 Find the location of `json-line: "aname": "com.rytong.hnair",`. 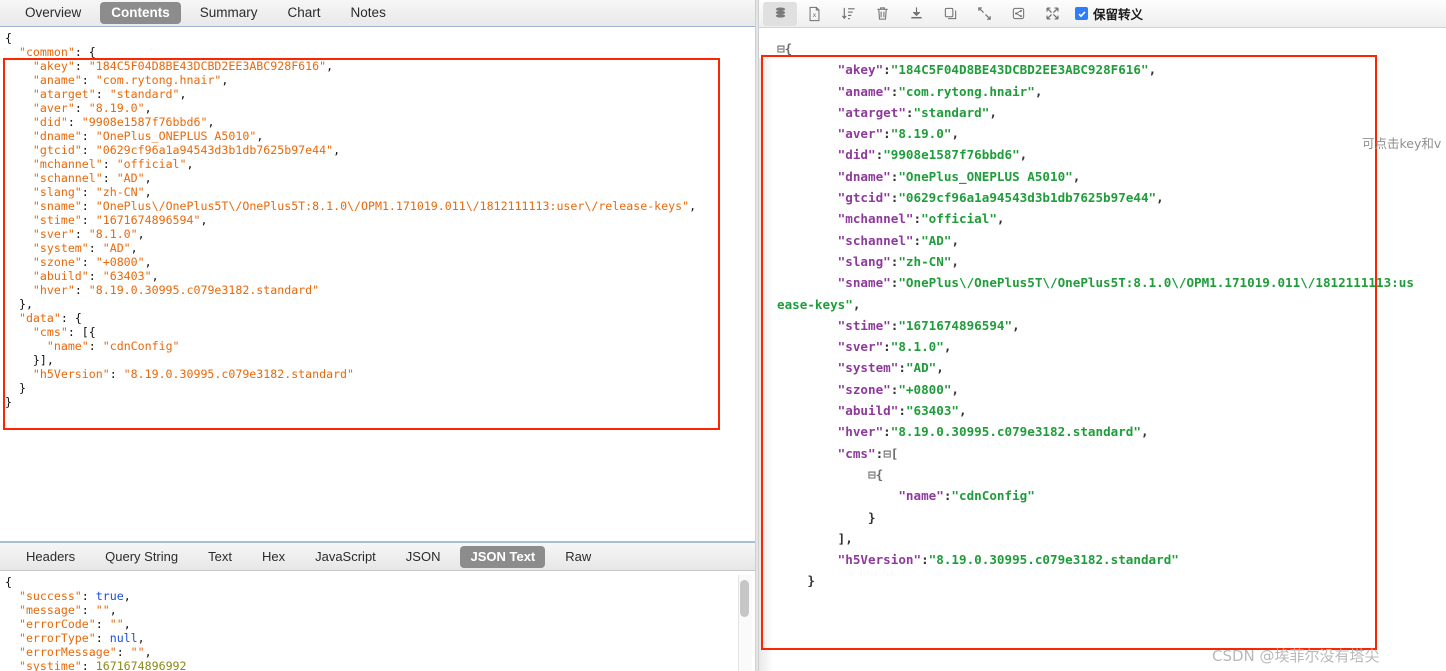

json-line: "aname": "com.rytong.hnair", is located at coordinates (130, 80).